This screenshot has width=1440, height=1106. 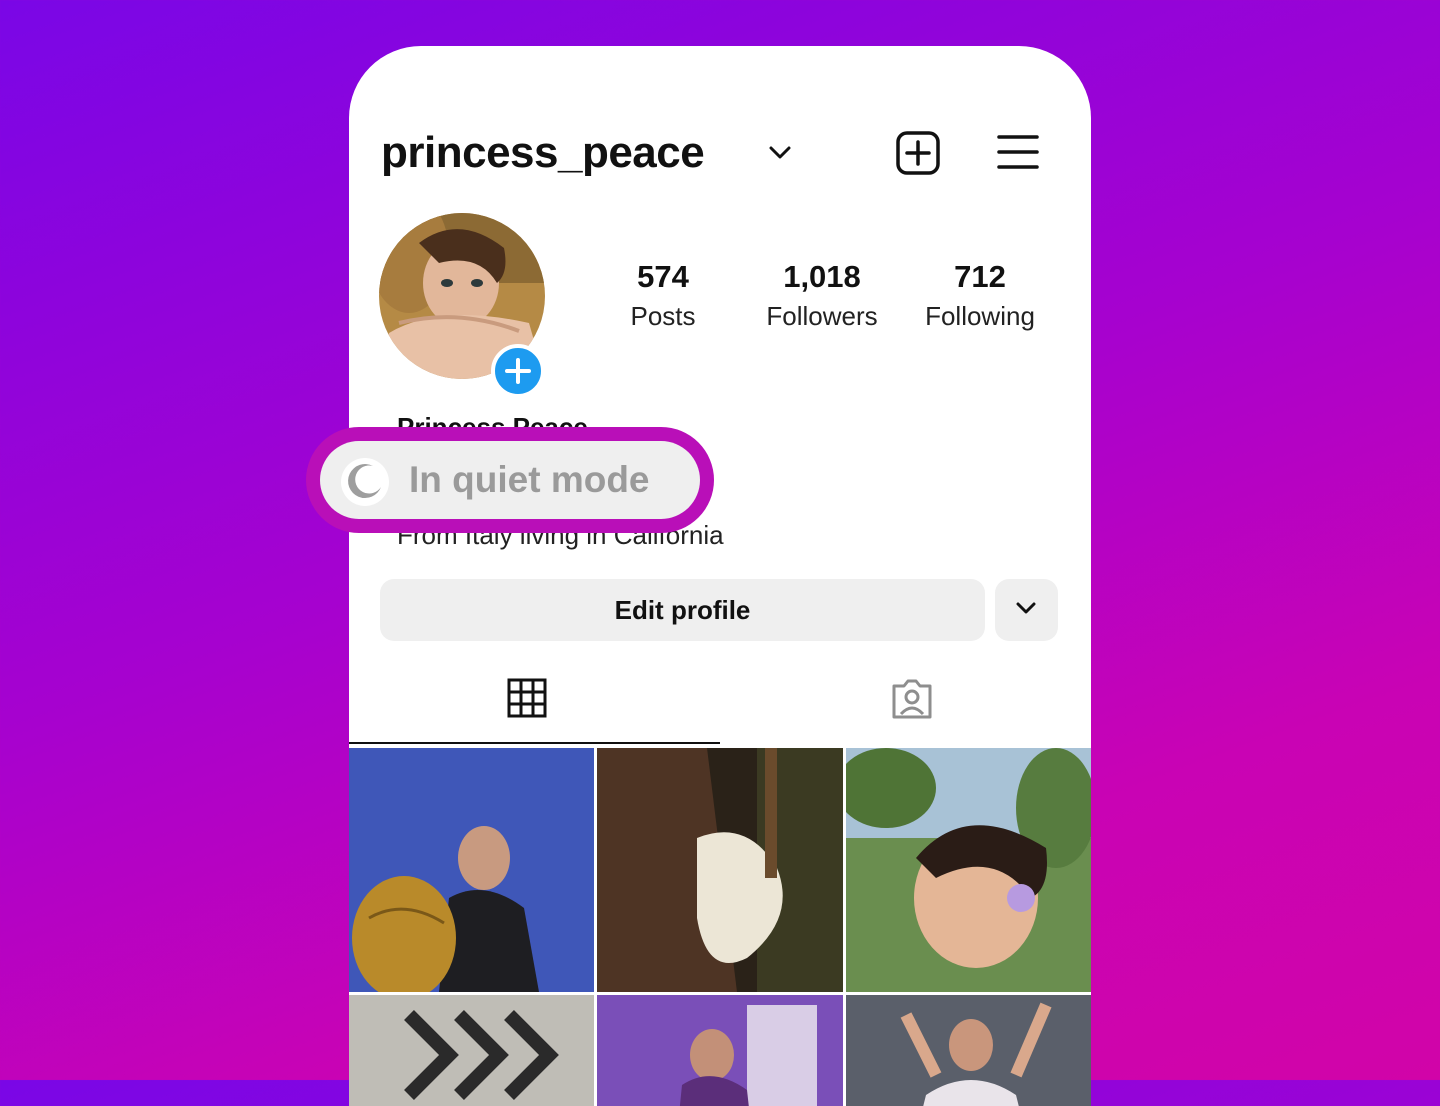 I want to click on followers-value: 1,018, so click(x=822, y=276).